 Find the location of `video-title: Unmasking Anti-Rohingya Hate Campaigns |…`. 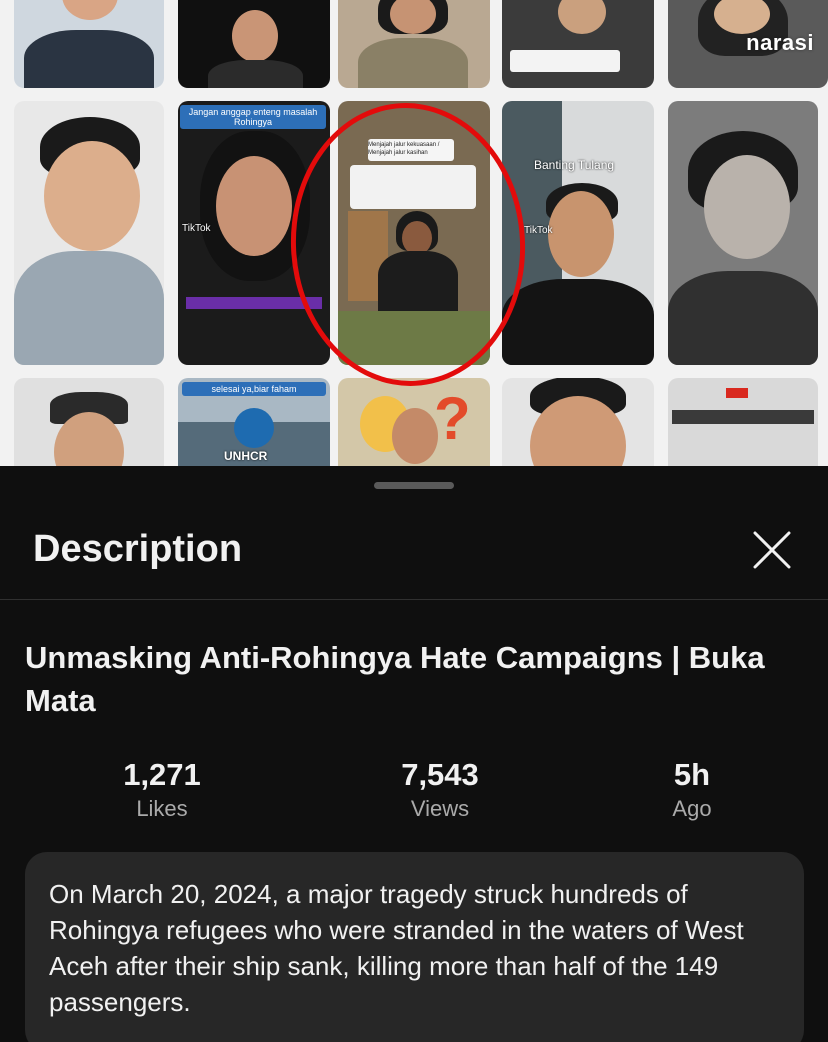

video-title: Unmasking Anti-Rohingya Hate Campaigns |… is located at coordinates (395, 679).